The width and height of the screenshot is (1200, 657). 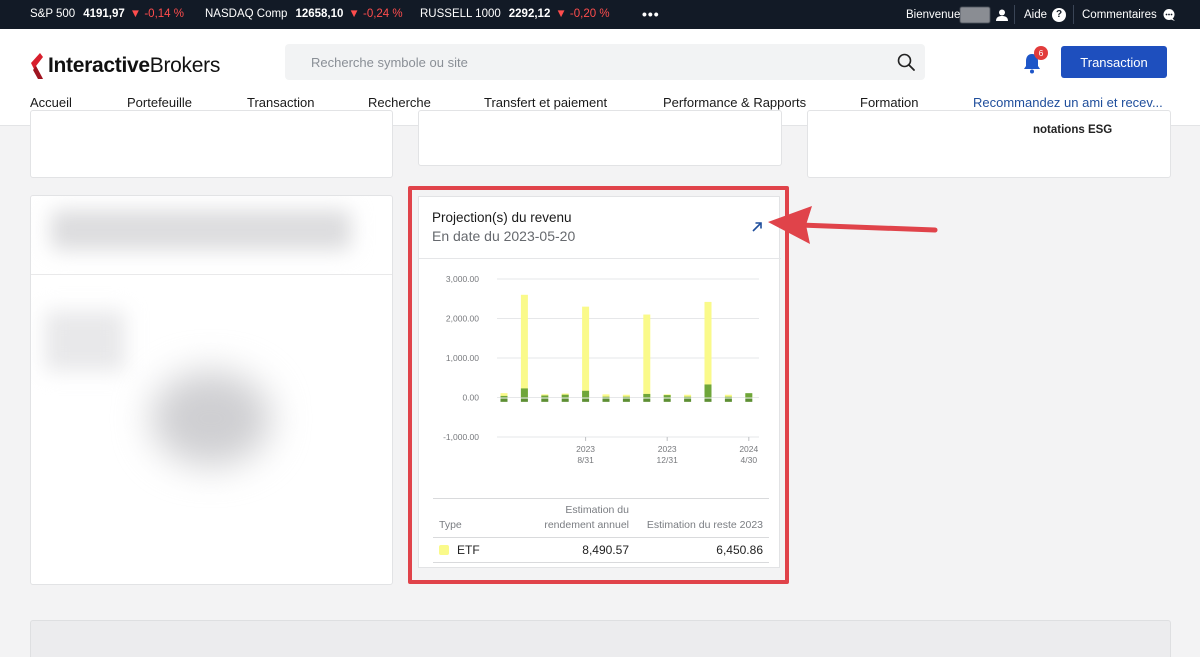 What do you see at coordinates (37, 66) in the screenshot?
I see `ib-logo-icon` at bounding box center [37, 66].